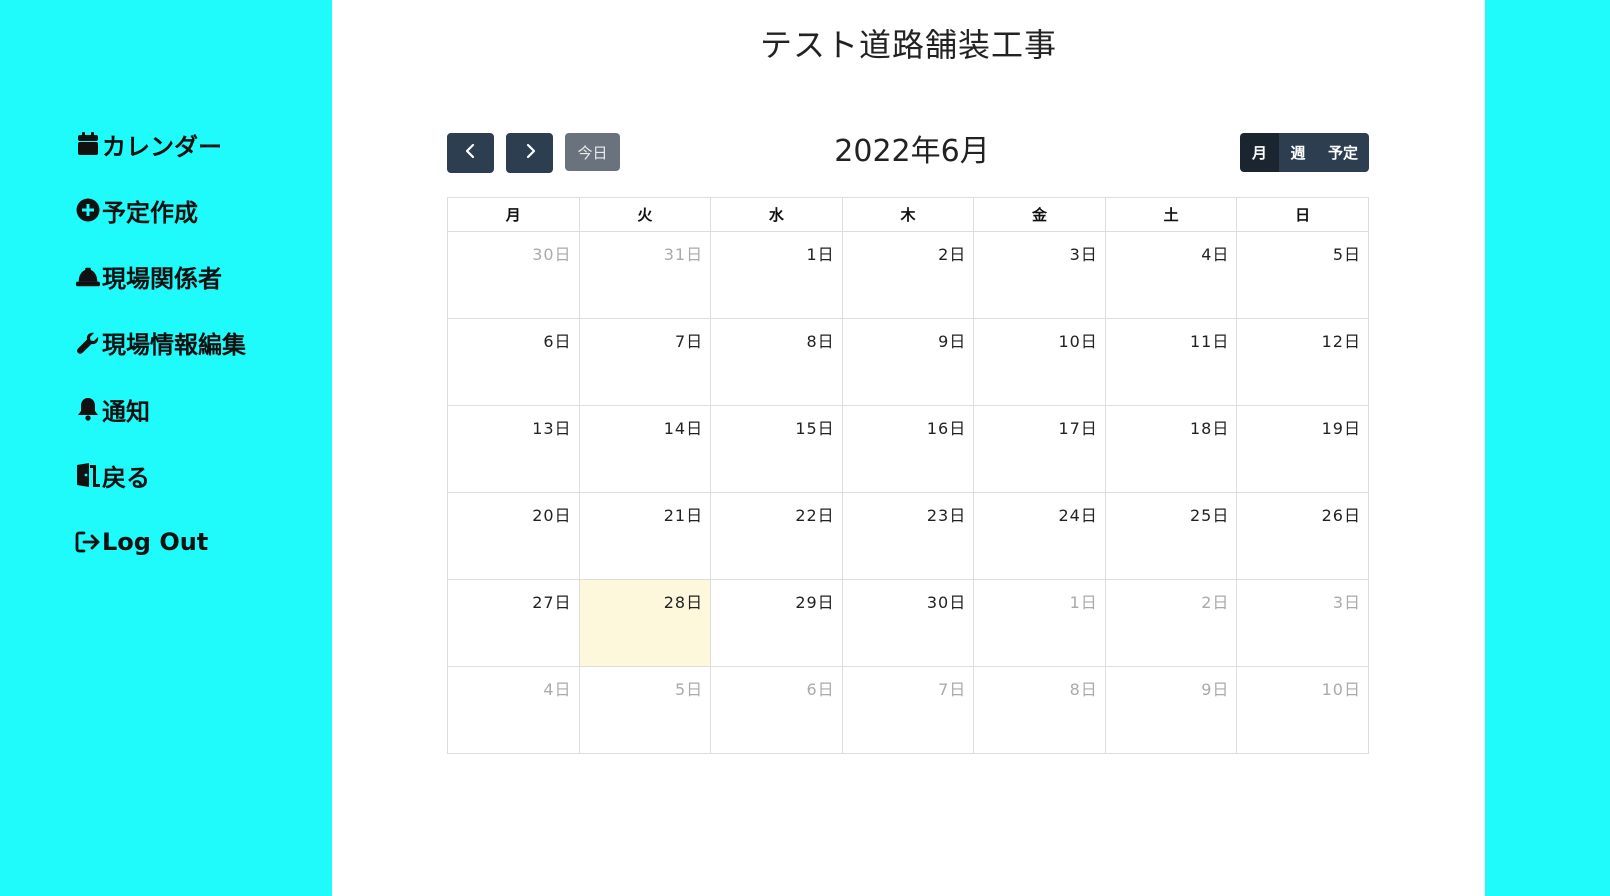  What do you see at coordinates (160, 210) in the screenshot?
I see `sidebar-item-create-schedule: 予定作成` at bounding box center [160, 210].